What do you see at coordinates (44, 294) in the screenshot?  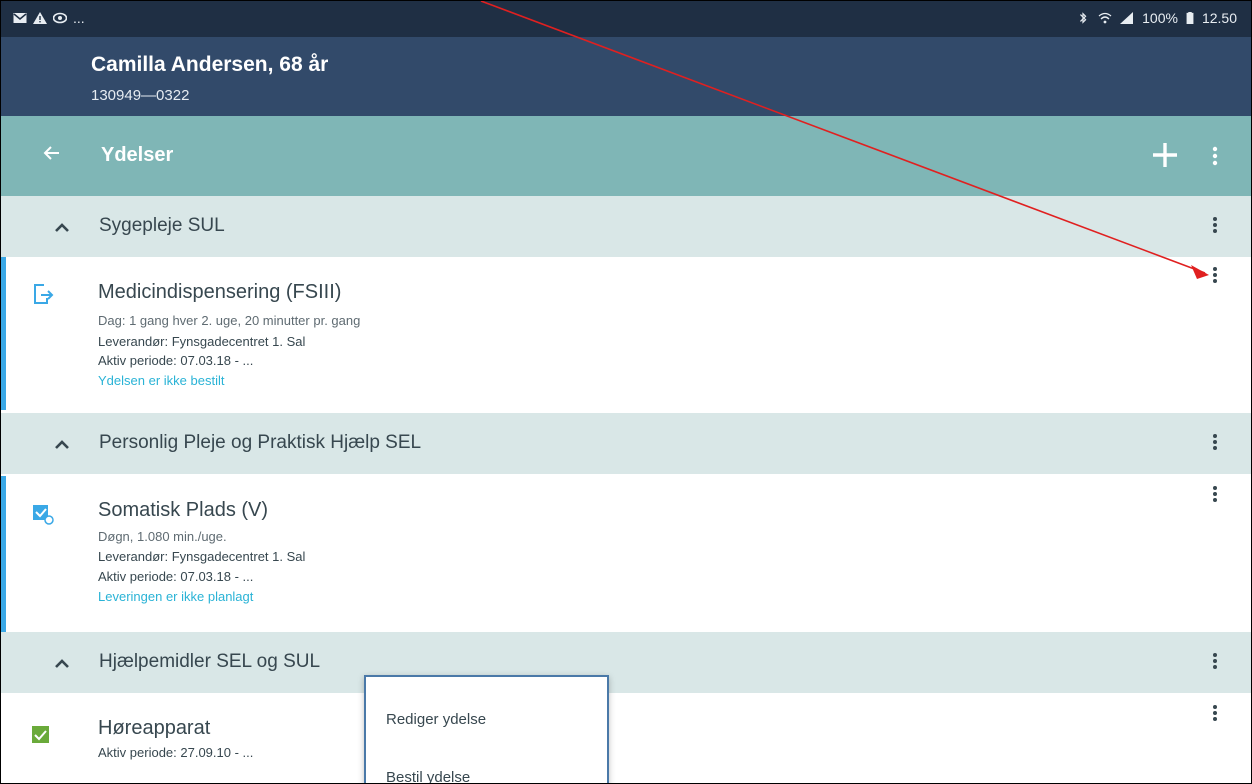 I see `exit-icon` at bounding box center [44, 294].